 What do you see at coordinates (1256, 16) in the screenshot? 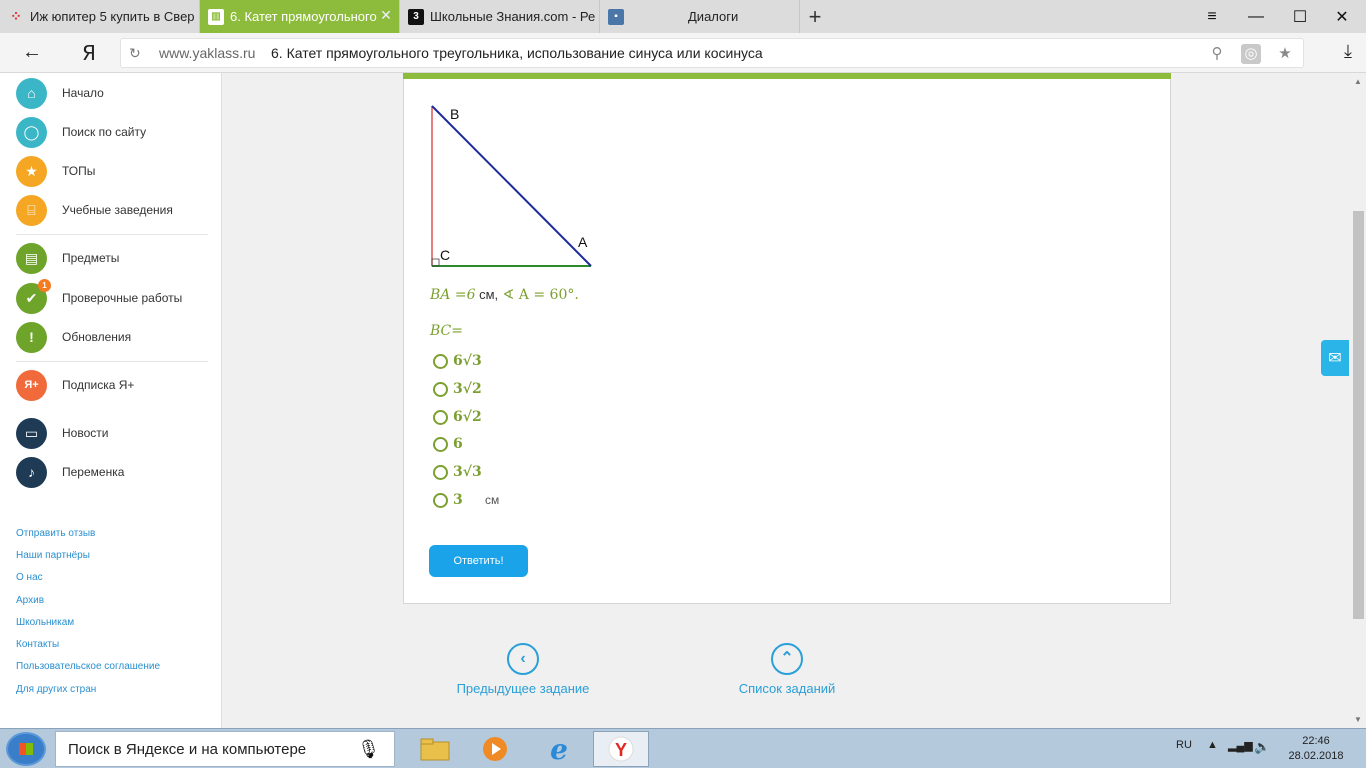
I see `minimize-button: —` at bounding box center [1256, 16].